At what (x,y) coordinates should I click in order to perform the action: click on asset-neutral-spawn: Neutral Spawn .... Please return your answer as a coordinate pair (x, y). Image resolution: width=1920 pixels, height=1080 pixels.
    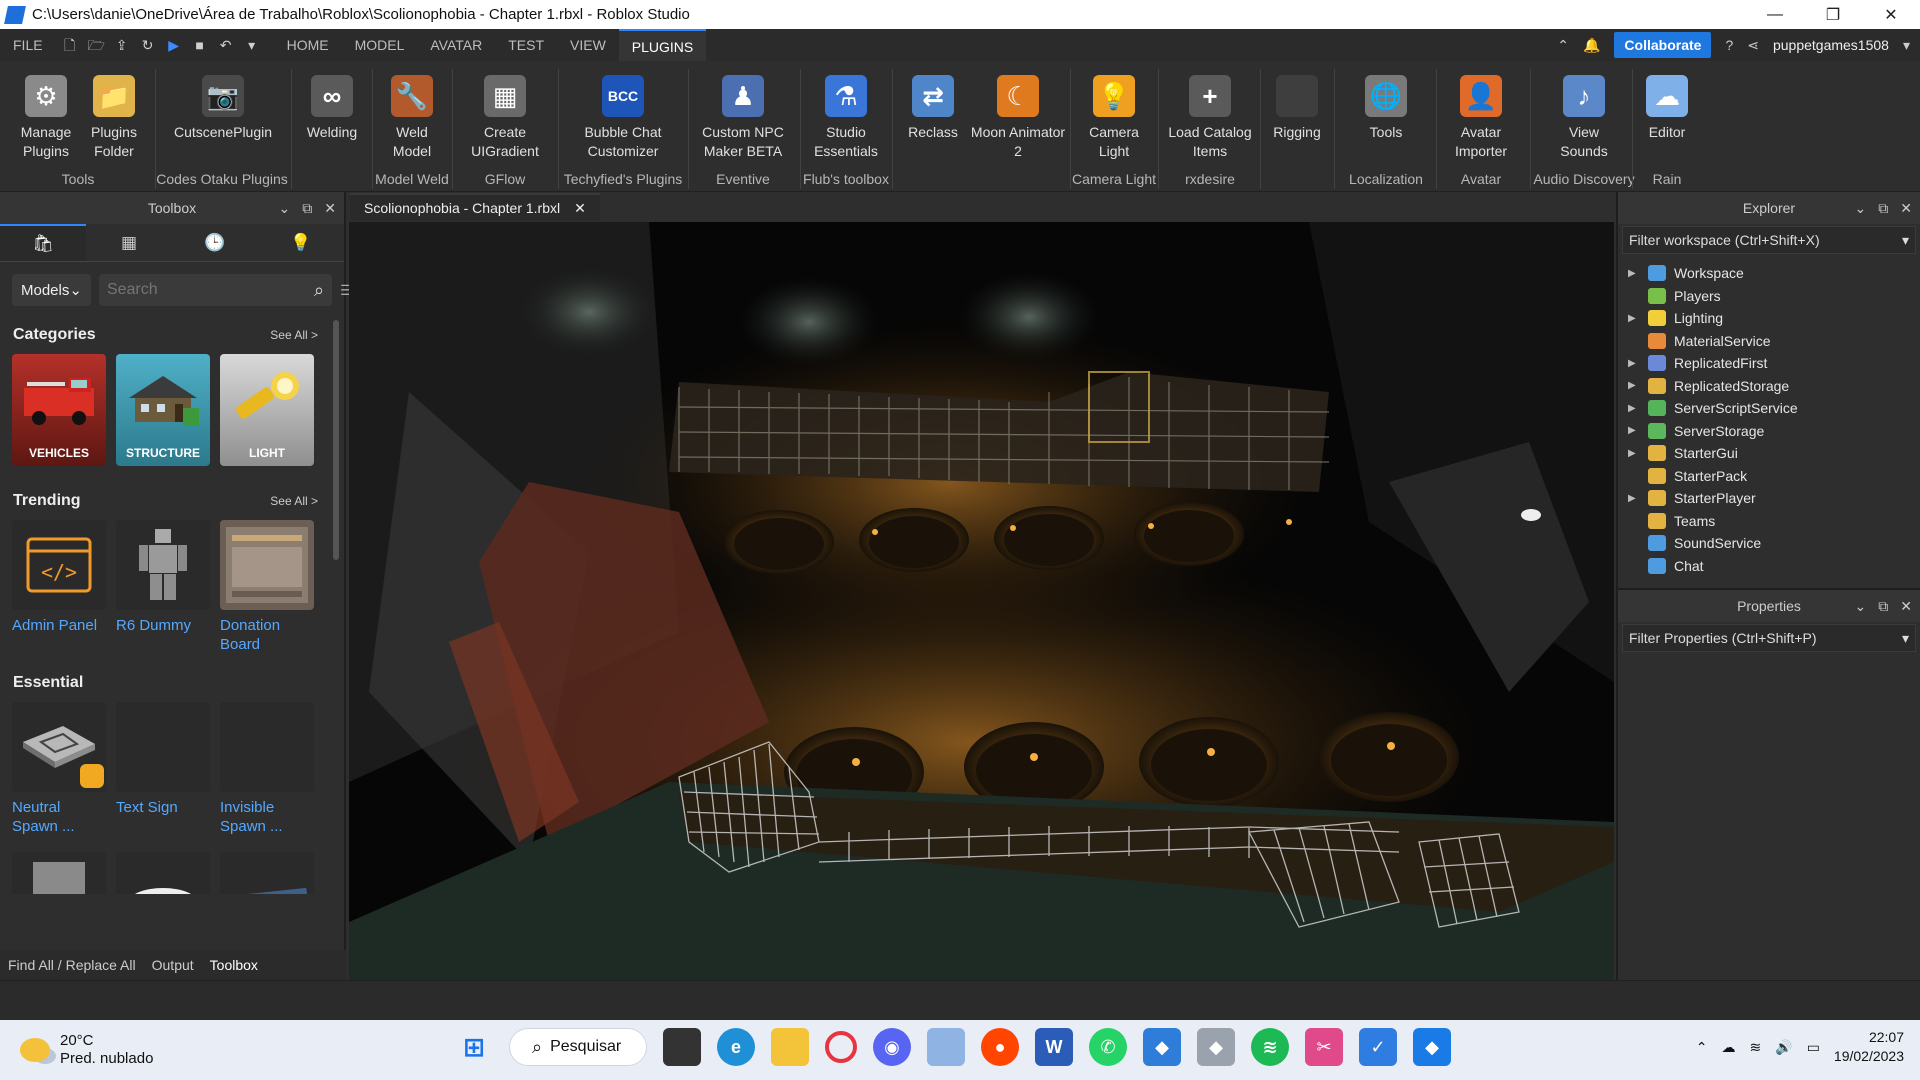
    Looking at the image, I should click on (59, 770).